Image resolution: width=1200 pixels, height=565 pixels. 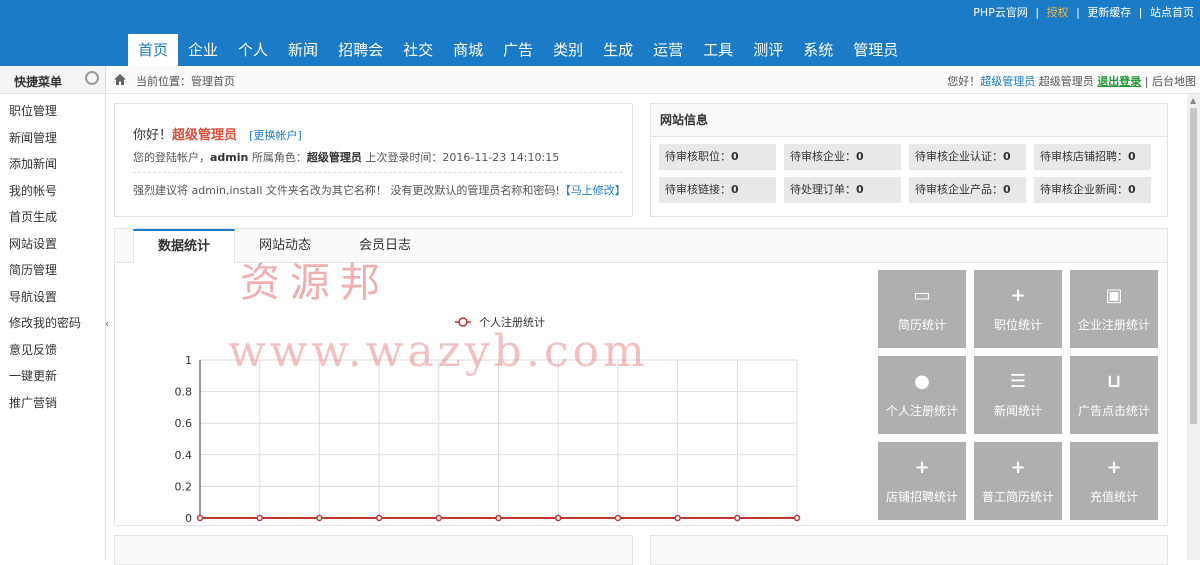 I want to click on site-info-cell: 待审核链接：0, so click(x=717, y=190).